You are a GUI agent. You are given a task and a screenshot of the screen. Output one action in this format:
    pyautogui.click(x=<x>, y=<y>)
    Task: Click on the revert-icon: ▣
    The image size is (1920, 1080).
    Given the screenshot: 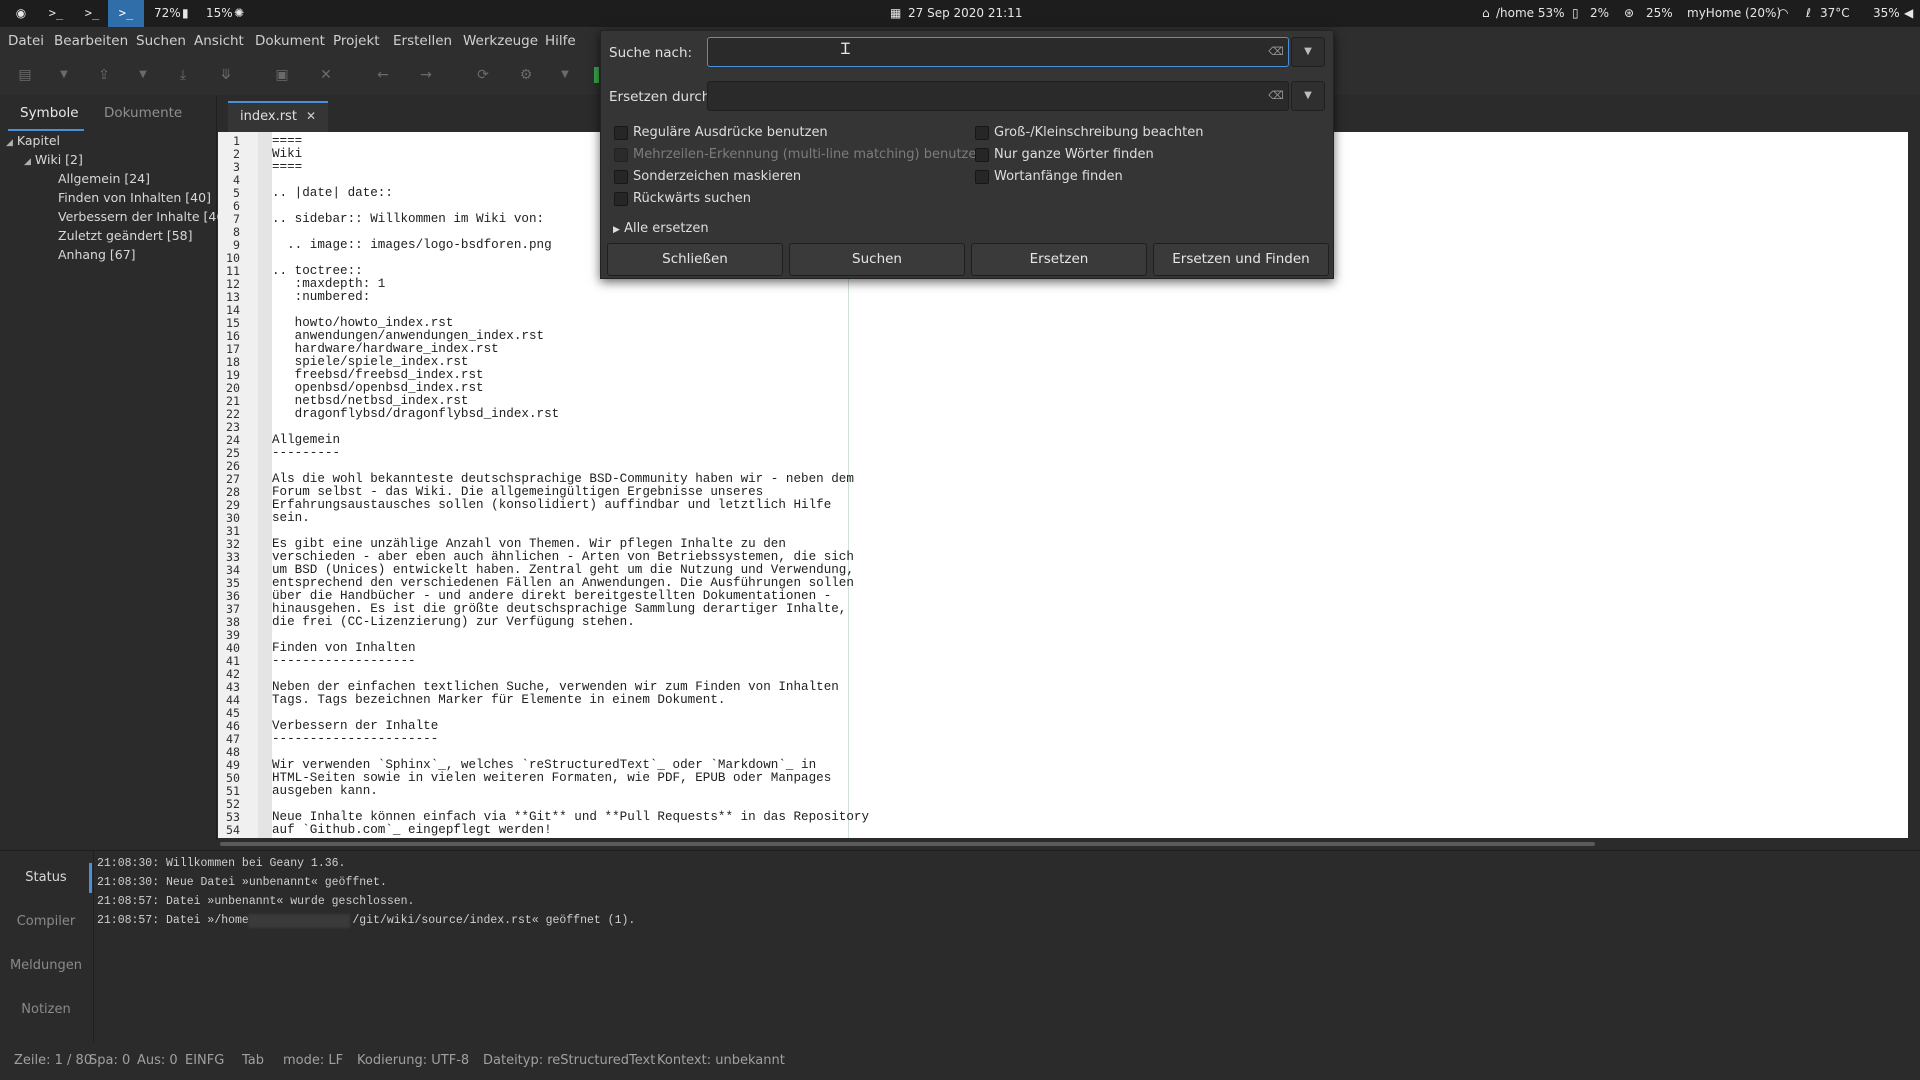 What is the action you would take?
    pyautogui.click(x=282, y=75)
    